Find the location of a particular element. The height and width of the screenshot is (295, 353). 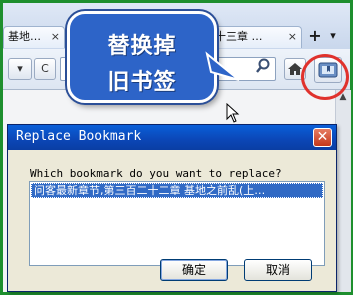

reload-icon: C is located at coordinates (45, 68).